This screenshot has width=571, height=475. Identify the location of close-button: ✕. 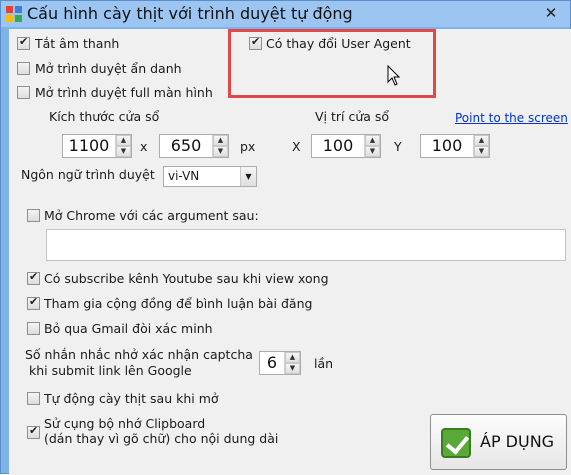
(551, 13).